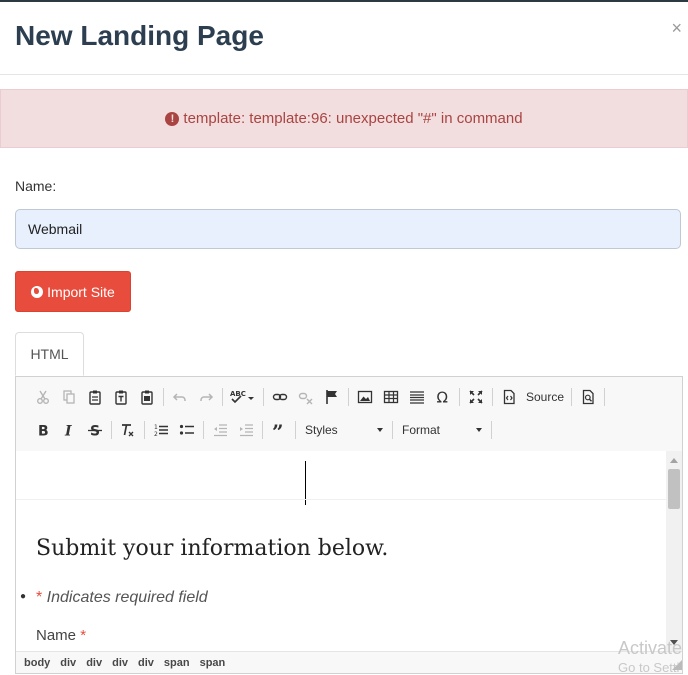 The height and width of the screenshot is (675, 688). Describe the element at coordinates (206, 397) in the screenshot. I see `redo-icon` at that location.